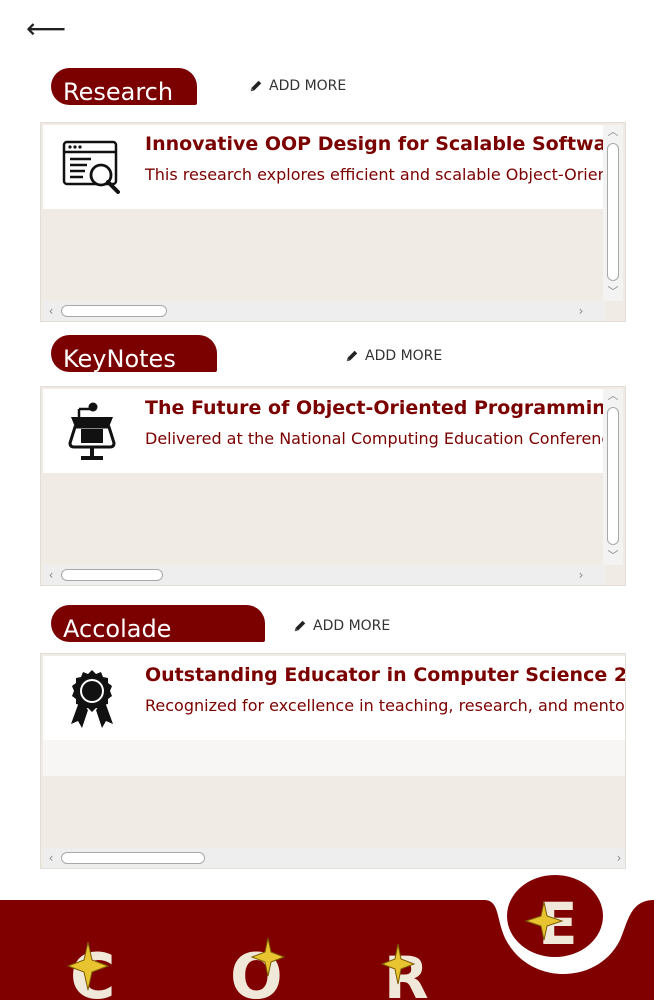 Image resolution: width=654 pixels, height=1000 pixels. What do you see at coordinates (91, 167) in the screenshot?
I see `web-search-icon` at bounding box center [91, 167].